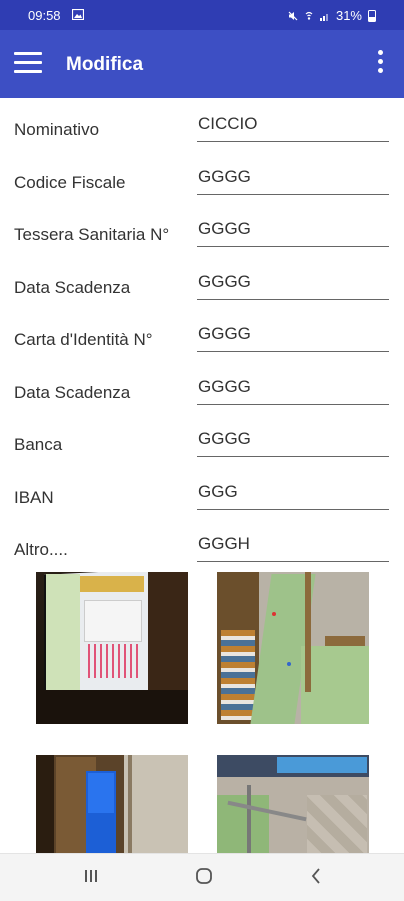 Image resolution: width=404 pixels, height=901 pixels. Describe the element at coordinates (293, 233) in the screenshot. I see `tessera-sanitaria-input: GGGG` at that location.